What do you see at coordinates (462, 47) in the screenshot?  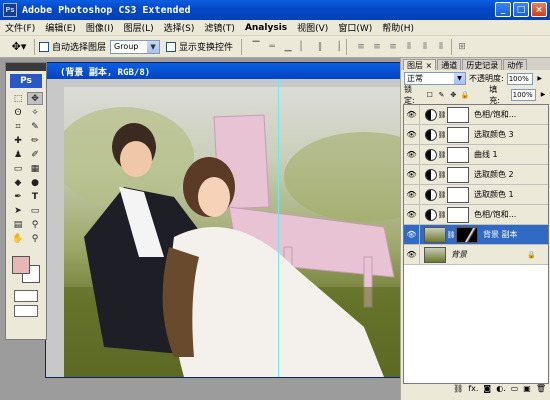 I see `auto-align-icon: ⊞` at bounding box center [462, 47].